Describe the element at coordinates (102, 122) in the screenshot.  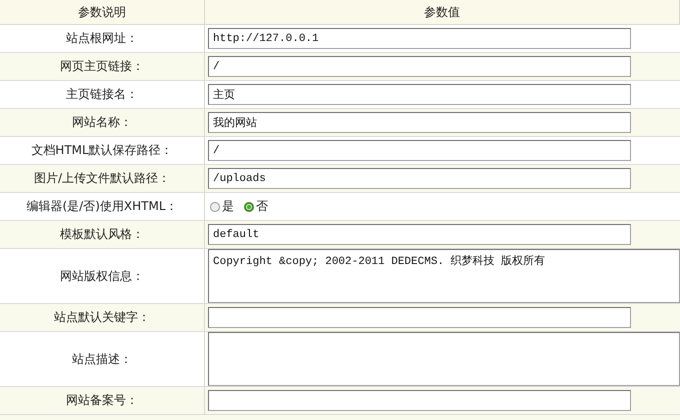
I see `field-label: 网站名称：` at that location.